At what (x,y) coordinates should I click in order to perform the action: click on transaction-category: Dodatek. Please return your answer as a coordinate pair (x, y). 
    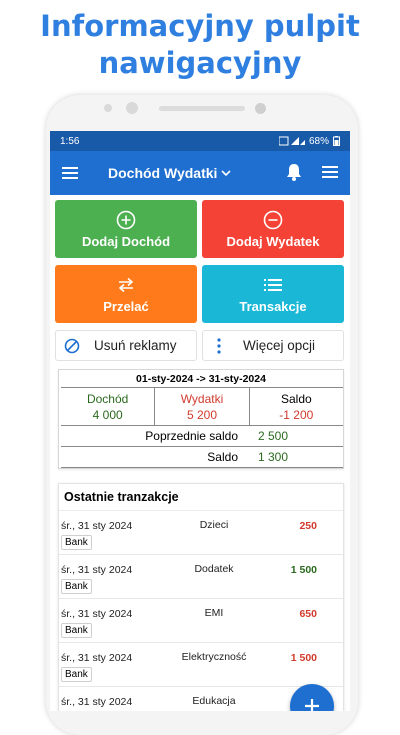
    Looking at the image, I should click on (214, 569).